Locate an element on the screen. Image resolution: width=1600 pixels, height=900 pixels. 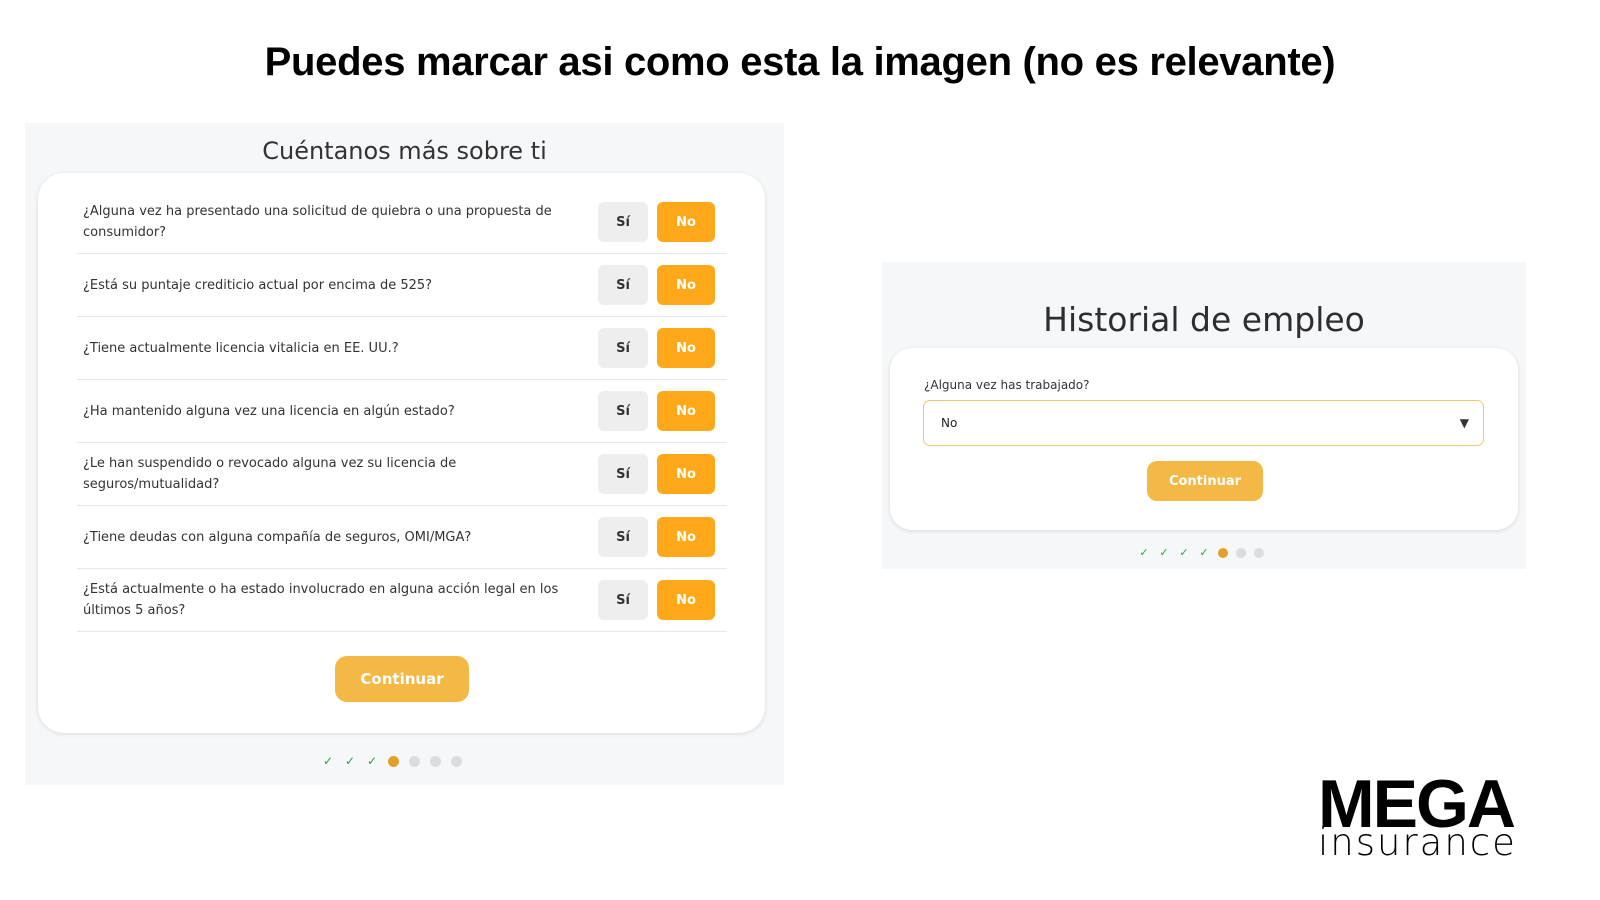
step-progress: ✓ ✓ ✓ is located at coordinates (392, 761).